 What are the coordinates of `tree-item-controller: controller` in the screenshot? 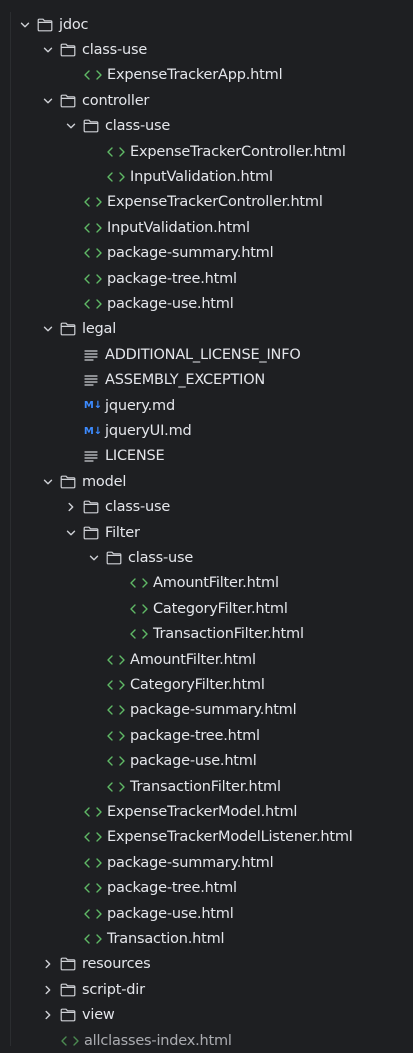 It's located at (212, 100).